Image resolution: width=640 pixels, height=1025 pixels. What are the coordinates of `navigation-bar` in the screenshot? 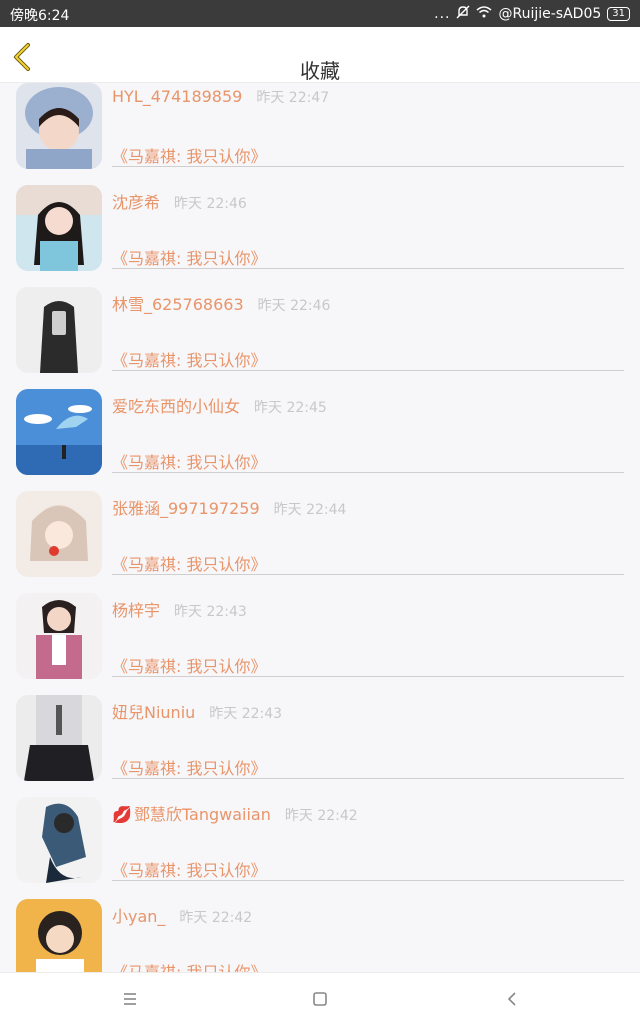 It's located at (320, 998).